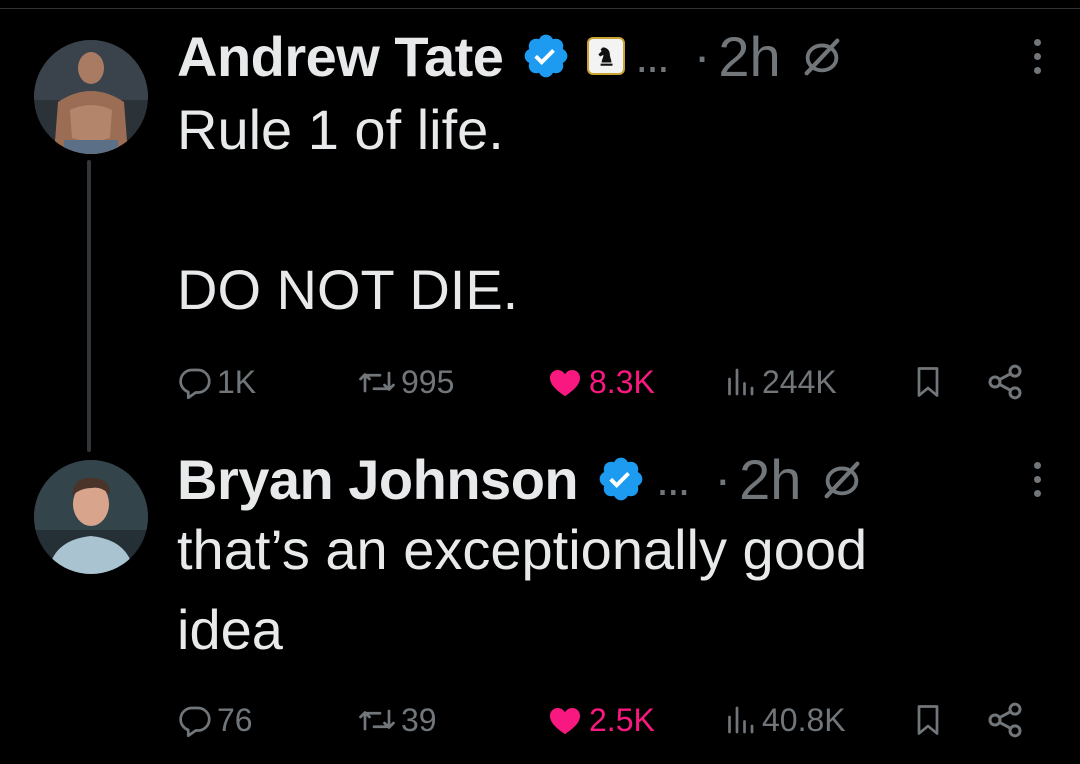 The height and width of the screenshot is (764, 1080). I want to click on reply-button: 1K, so click(216, 382).